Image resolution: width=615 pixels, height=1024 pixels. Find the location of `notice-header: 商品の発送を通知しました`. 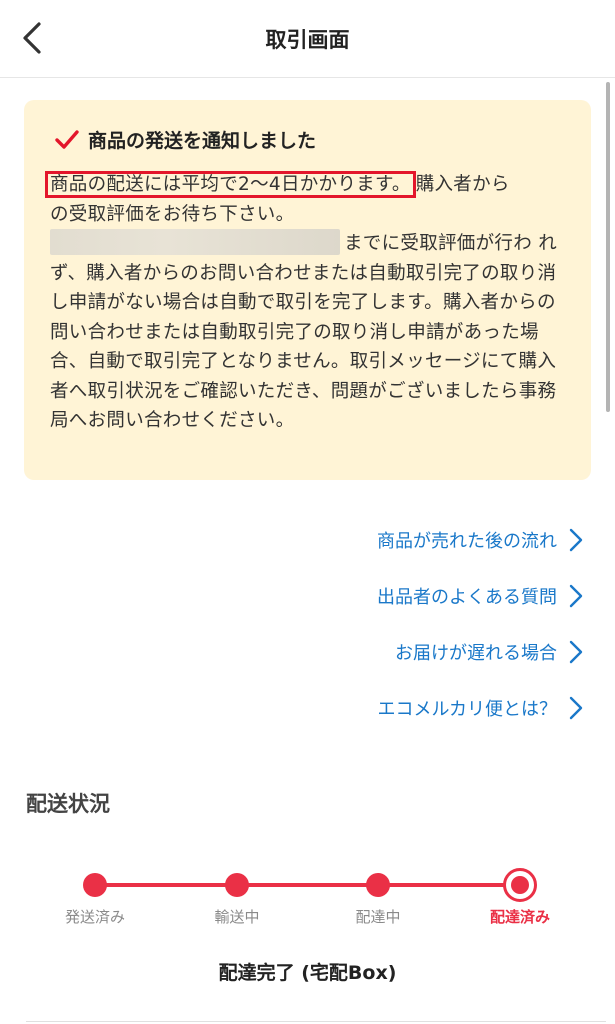

notice-header: 商品の発送を通知しました is located at coordinates (185, 139).